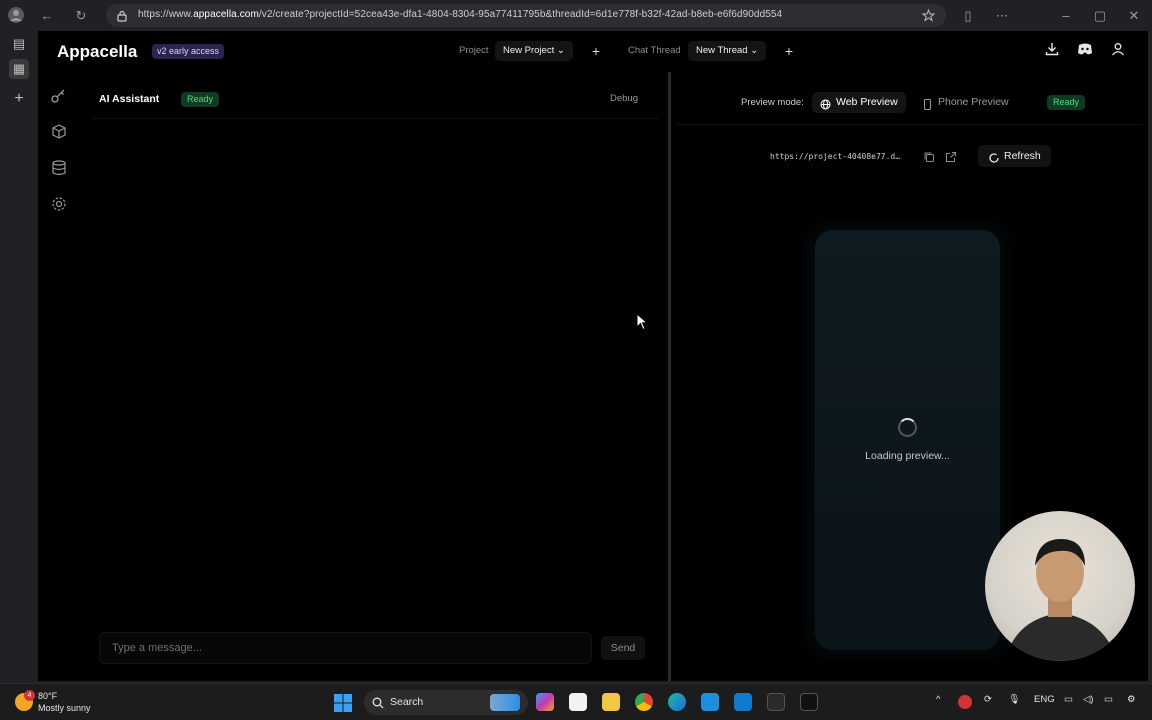 The height and width of the screenshot is (720, 1152). Describe the element at coordinates (927, 103) in the screenshot. I see `smartphone-icon` at that location.